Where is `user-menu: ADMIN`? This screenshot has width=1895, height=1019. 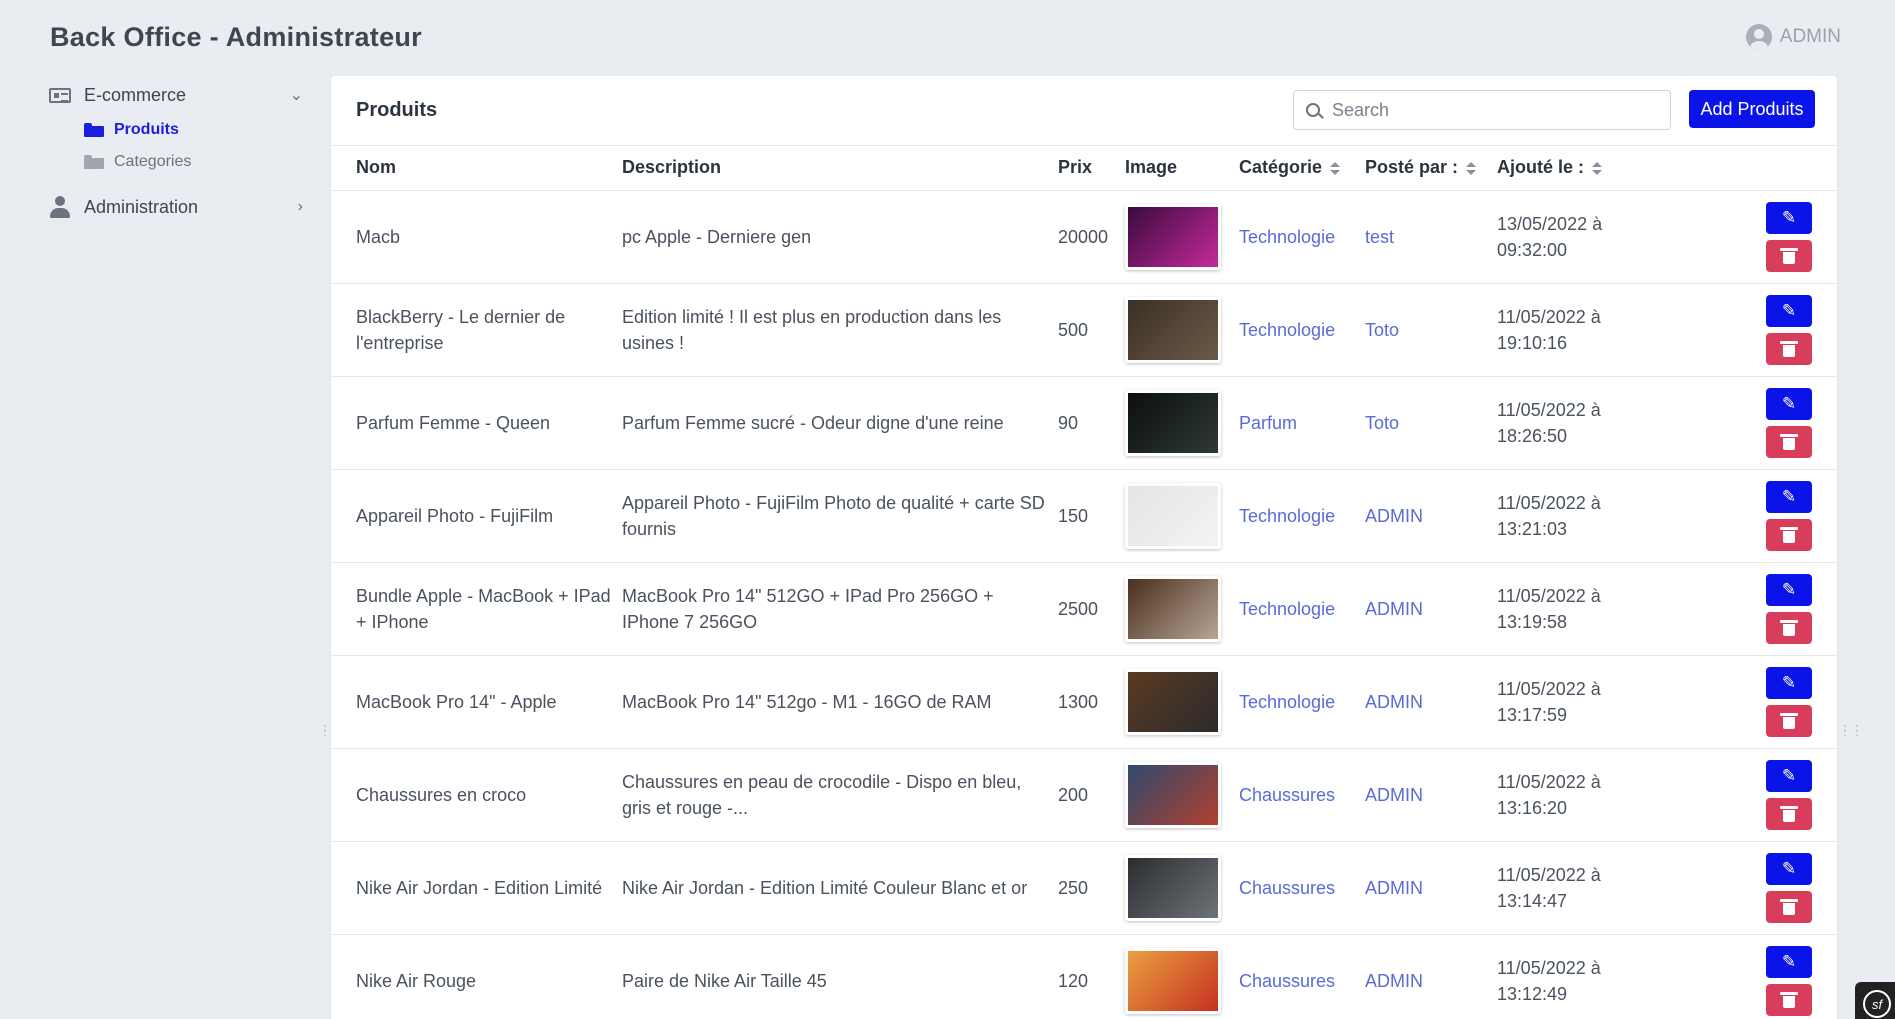 user-menu: ADMIN is located at coordinates (1793, 37).